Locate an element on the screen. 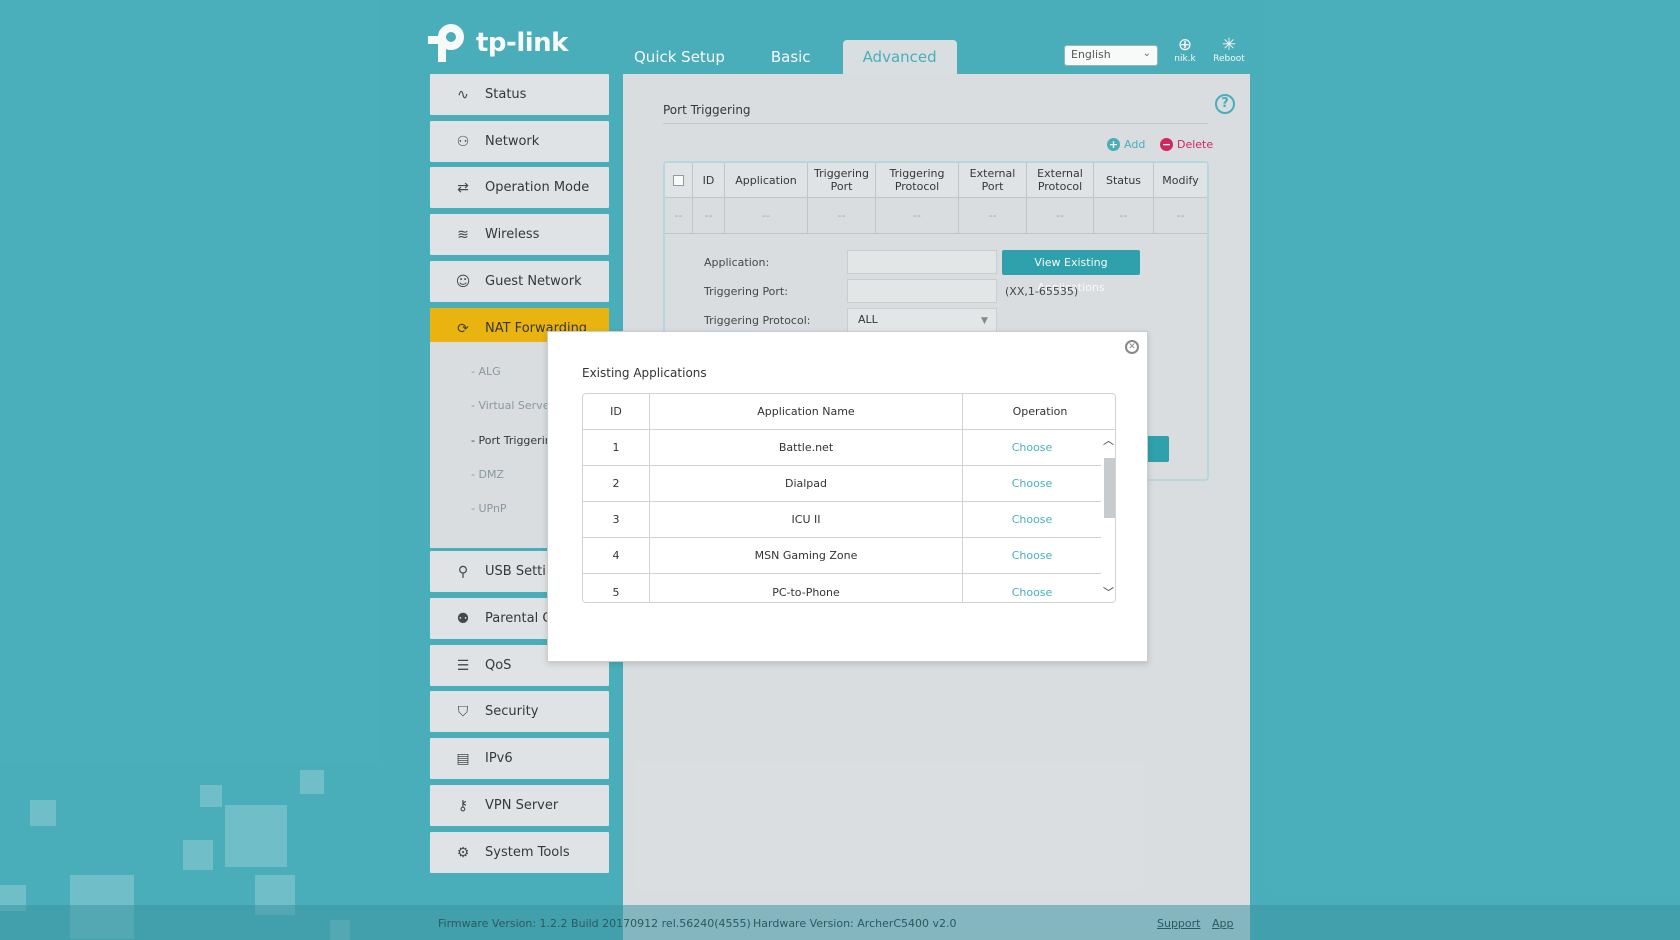  app-link-text: App is located at coordinates (1223, 923).